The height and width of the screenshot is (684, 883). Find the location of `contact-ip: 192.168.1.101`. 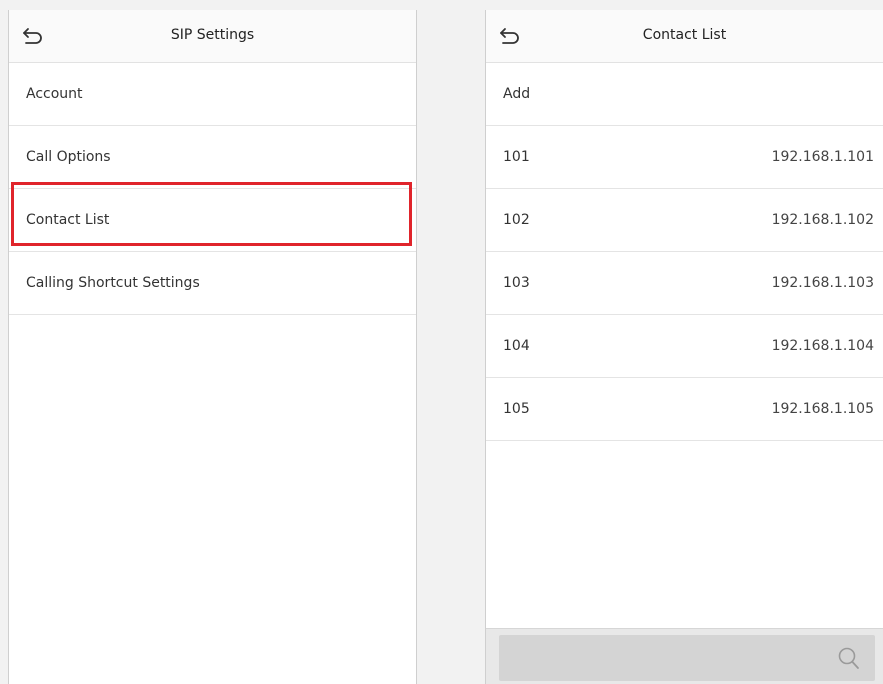

contact-ip: 192.168.1.101 is located at coordinates (822, 157).